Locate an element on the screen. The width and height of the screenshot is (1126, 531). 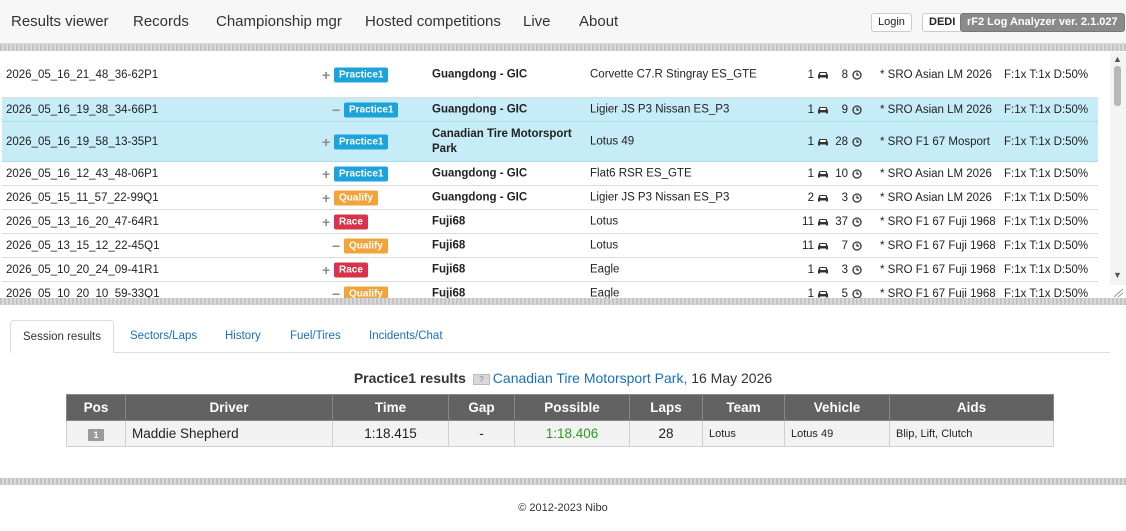
nav-championship-mgr: Championship mgr is located at coordinates (279, 21).